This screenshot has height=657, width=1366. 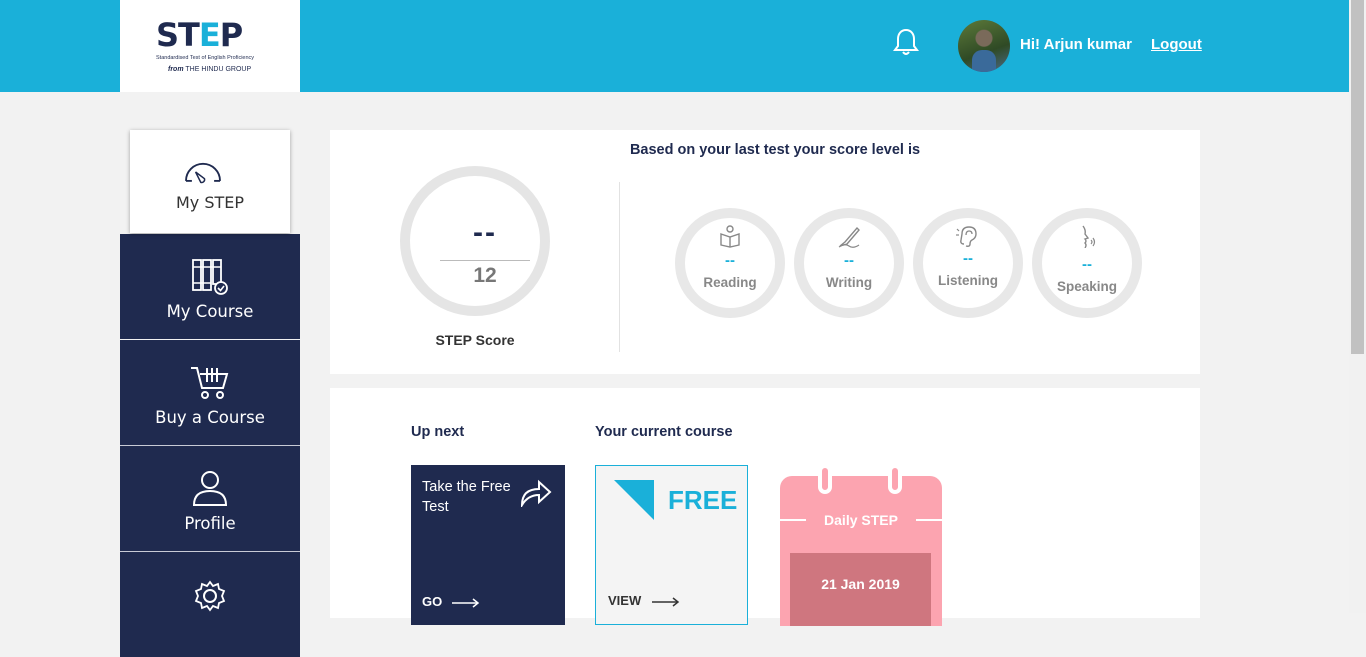 What do you see at coordinates (485, 232) in the screenshot?
I see `step-score-value: --` at bounding box center [485, 232].